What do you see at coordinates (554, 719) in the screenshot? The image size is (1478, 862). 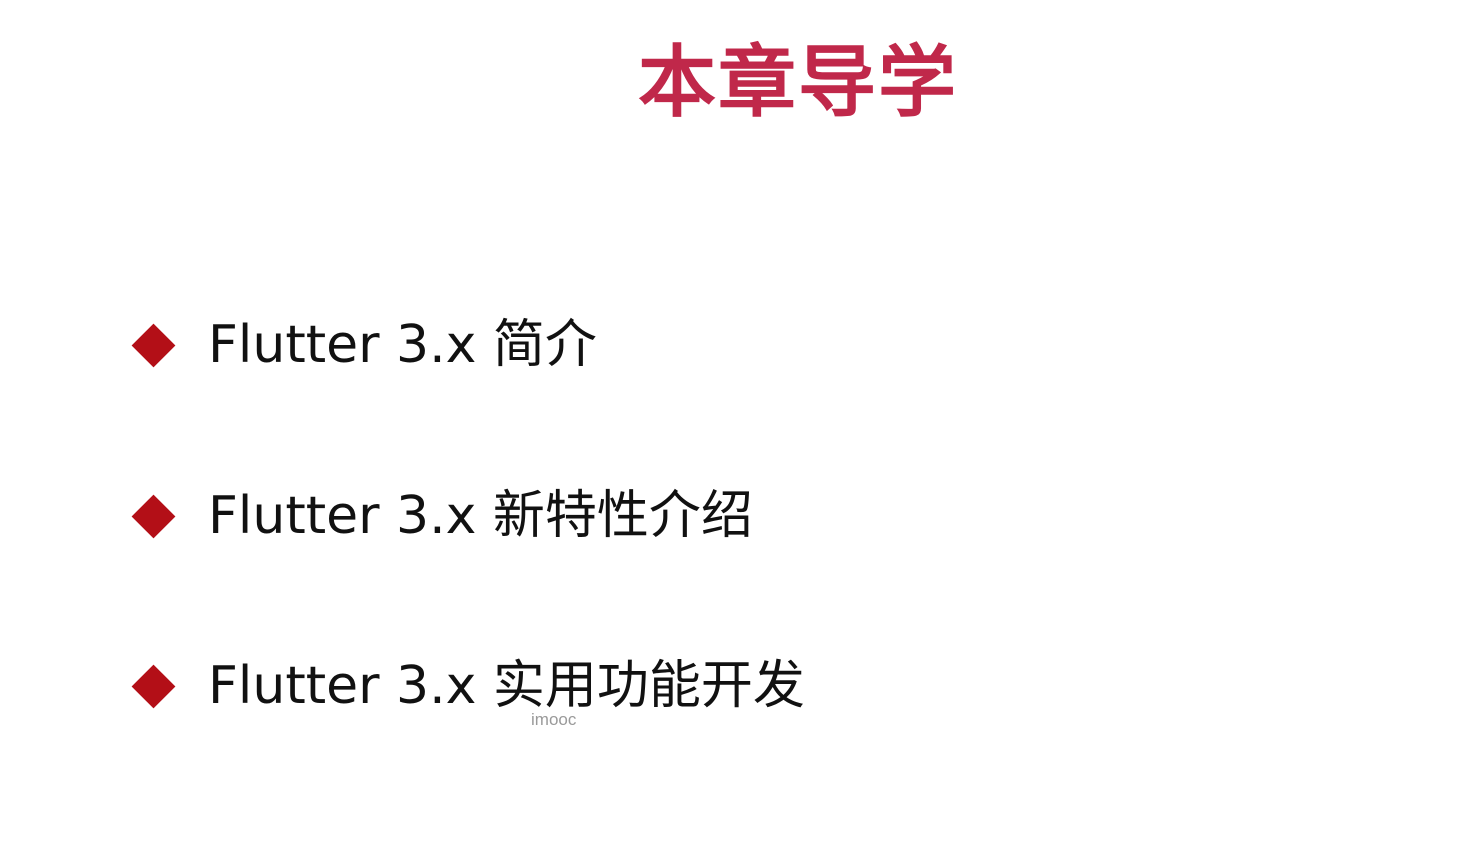 I see `watermark: imooc` at bounding box center [554, 719].